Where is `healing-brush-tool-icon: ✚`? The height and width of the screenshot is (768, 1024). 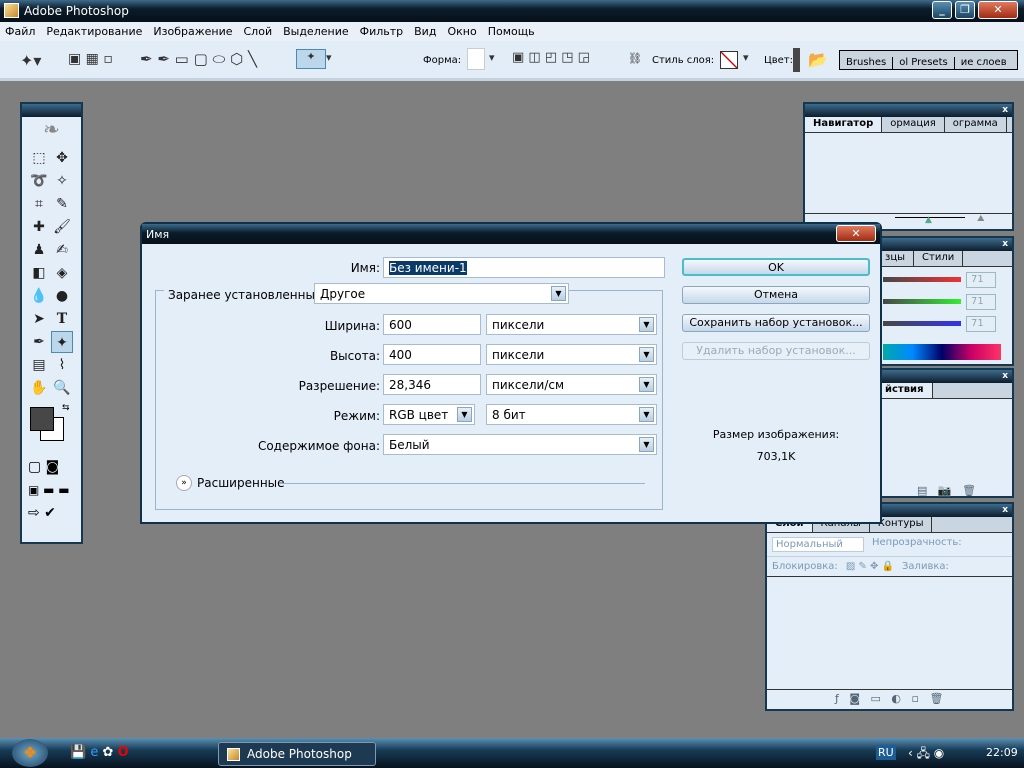 healing-brush-tool-icon: ✚ is located at coordinates (39, 227).